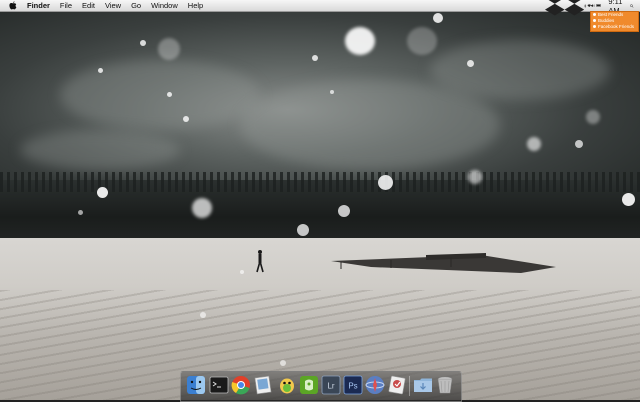 Image resolution: width=640 pixels, height=402 pixels. I want to click on finder-icon, so click(196, 385).